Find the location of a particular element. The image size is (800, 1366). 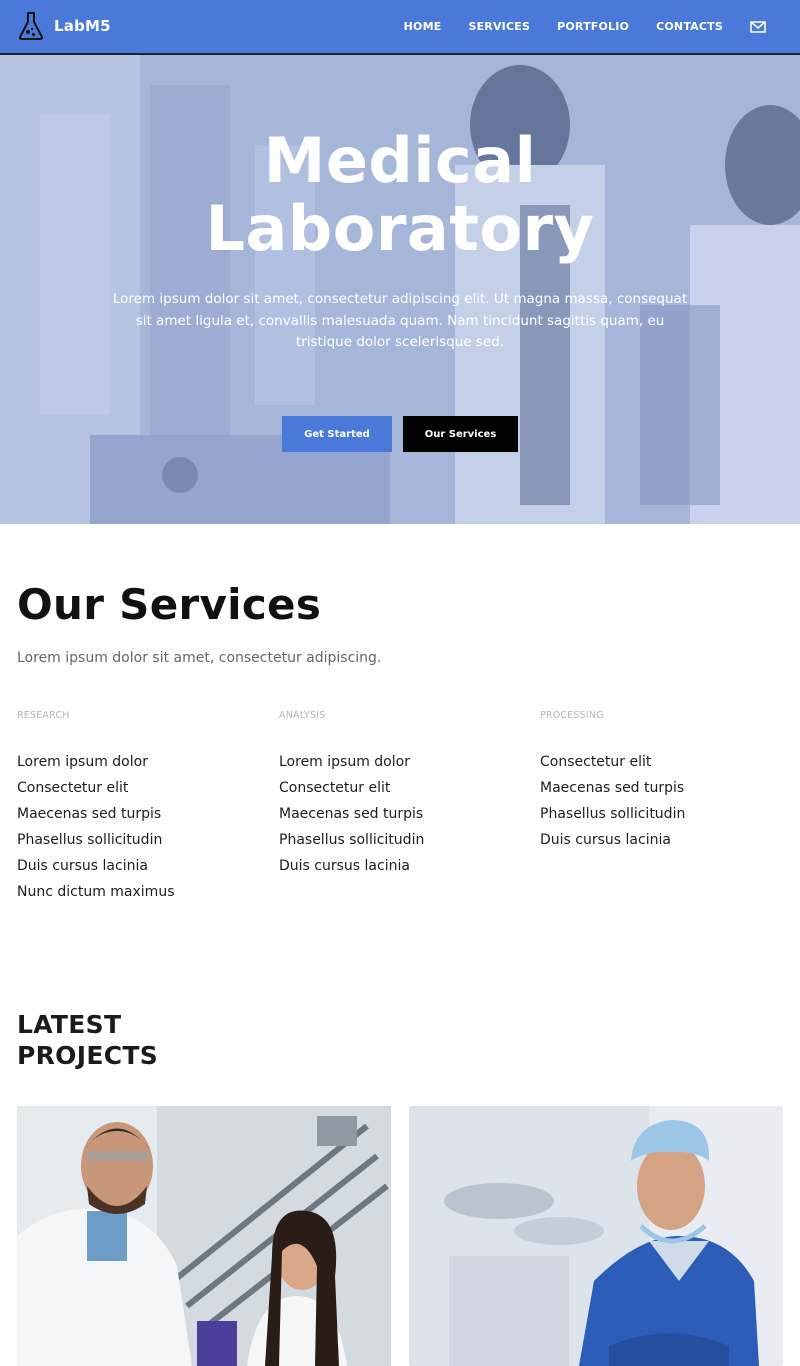

flask-icon is located at coordinates (31, 26).